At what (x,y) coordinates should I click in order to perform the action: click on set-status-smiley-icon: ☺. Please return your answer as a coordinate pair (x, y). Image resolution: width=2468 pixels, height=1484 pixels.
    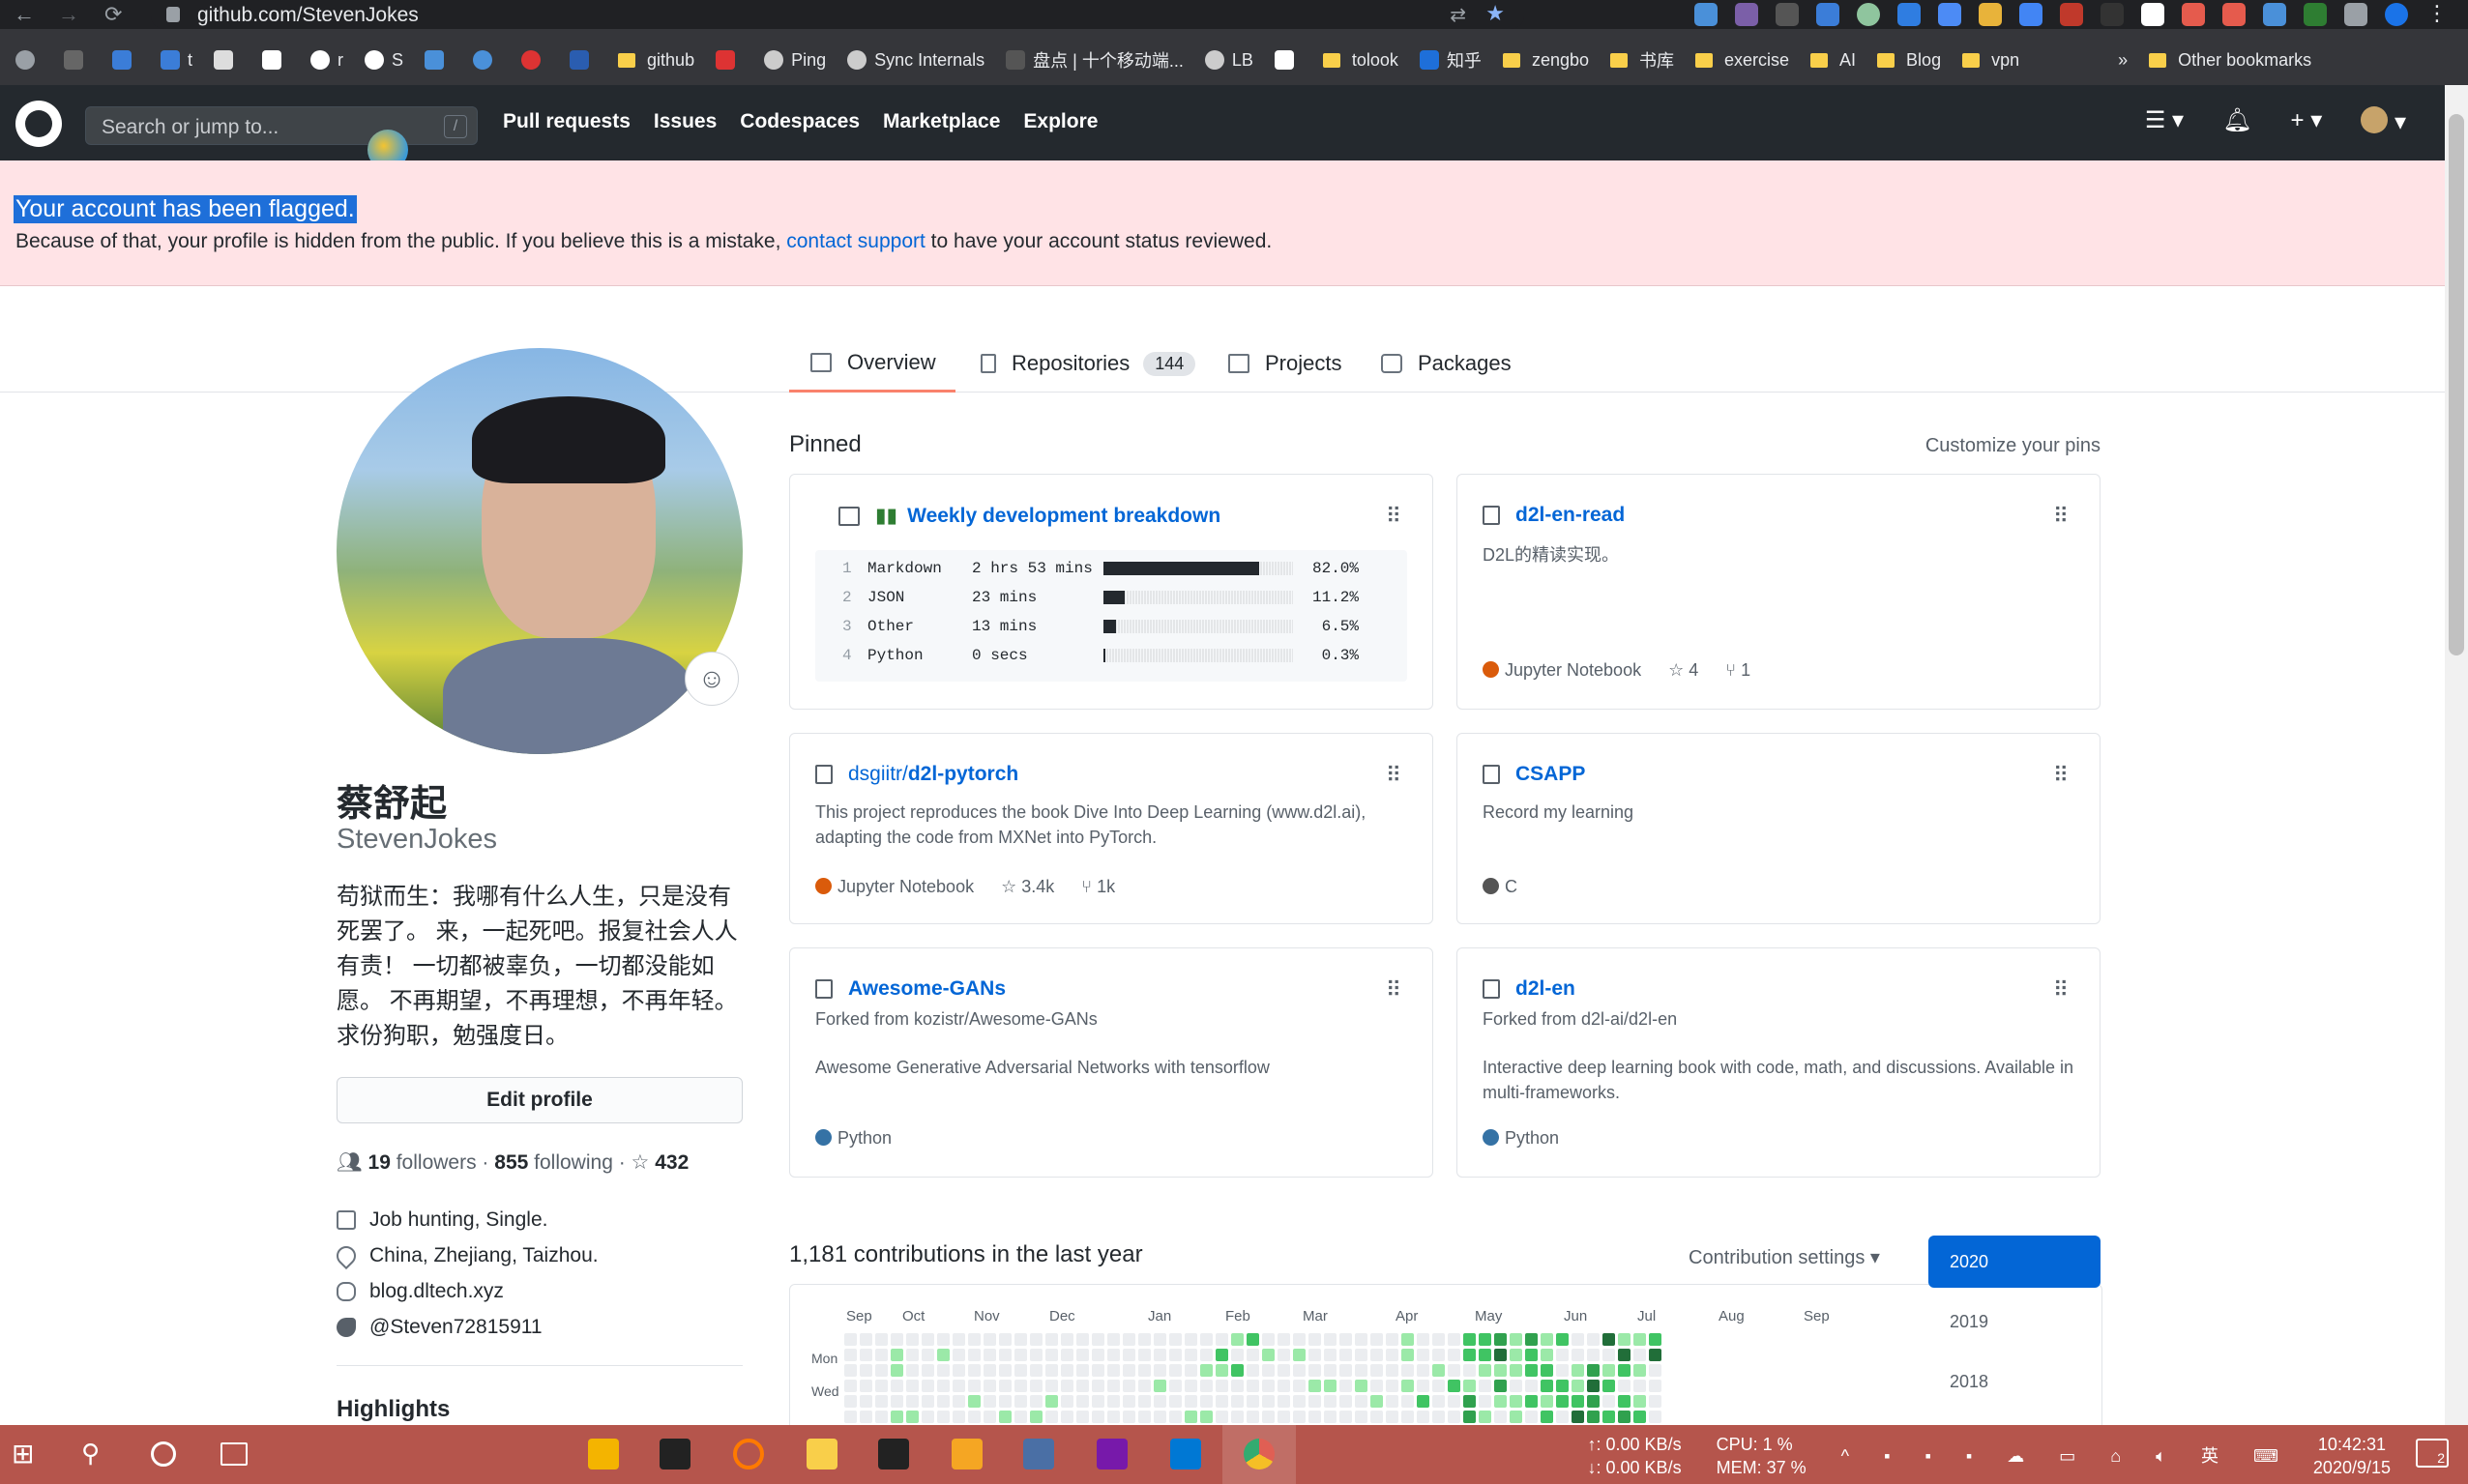
    Looking at the image, I should click on (712, 679).